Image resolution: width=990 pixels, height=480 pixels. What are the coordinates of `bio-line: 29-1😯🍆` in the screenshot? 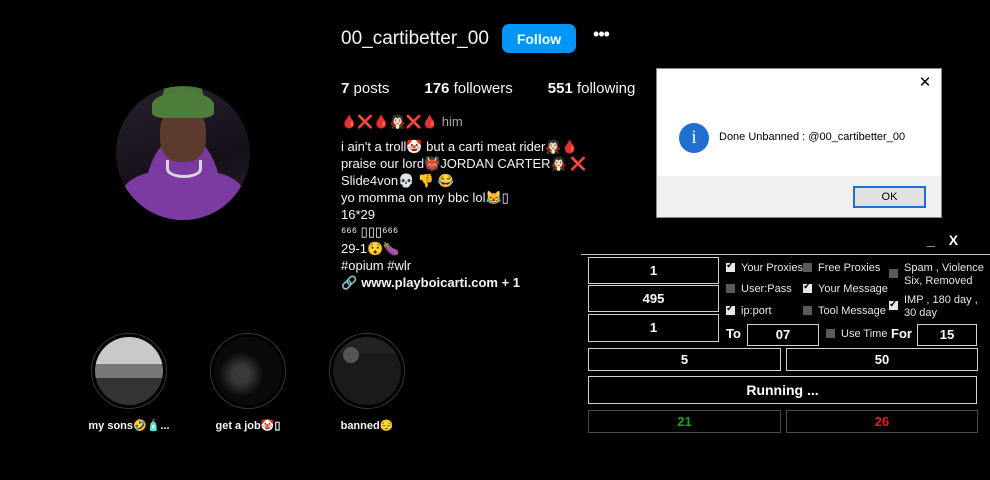 It's located at (370, 248).